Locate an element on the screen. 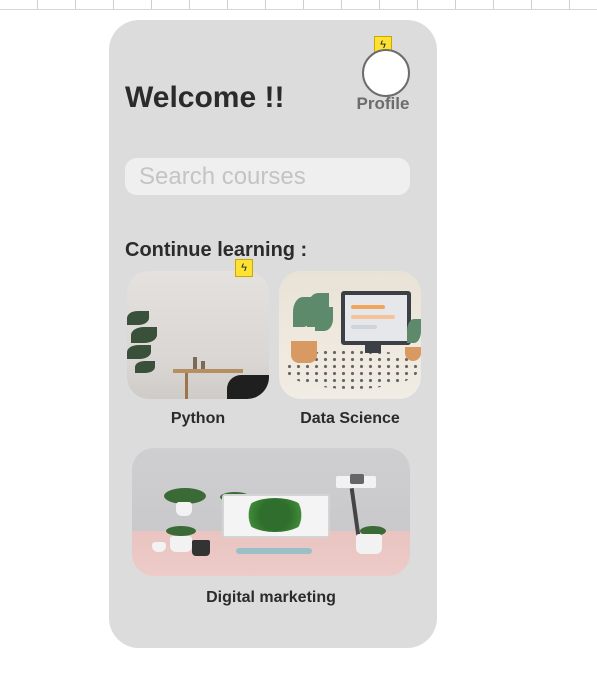 The height and width of the screenshot is (691, 597). top-ruler is located at coordinates (298, 5).